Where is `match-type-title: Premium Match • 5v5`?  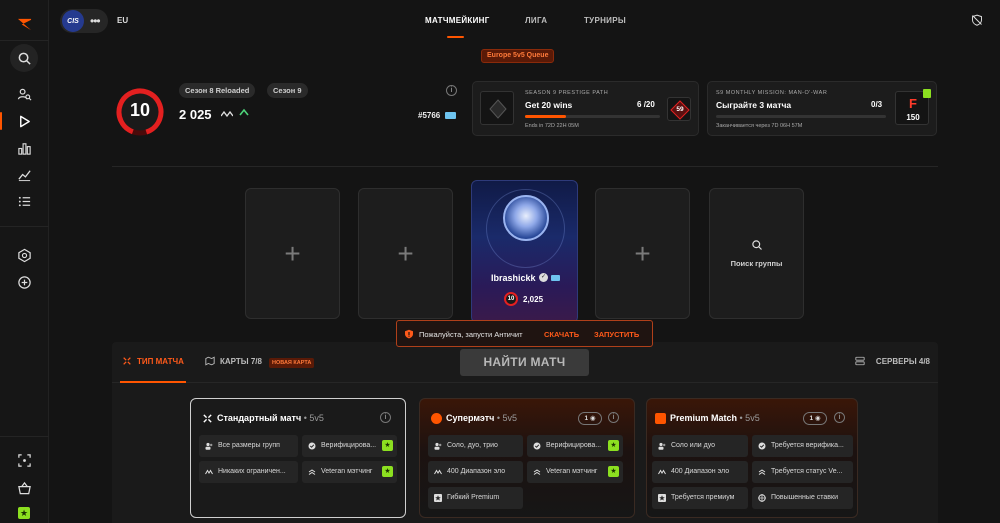 match-type-title: Premium Match • 5v5 is located at coordinates (715, 418).